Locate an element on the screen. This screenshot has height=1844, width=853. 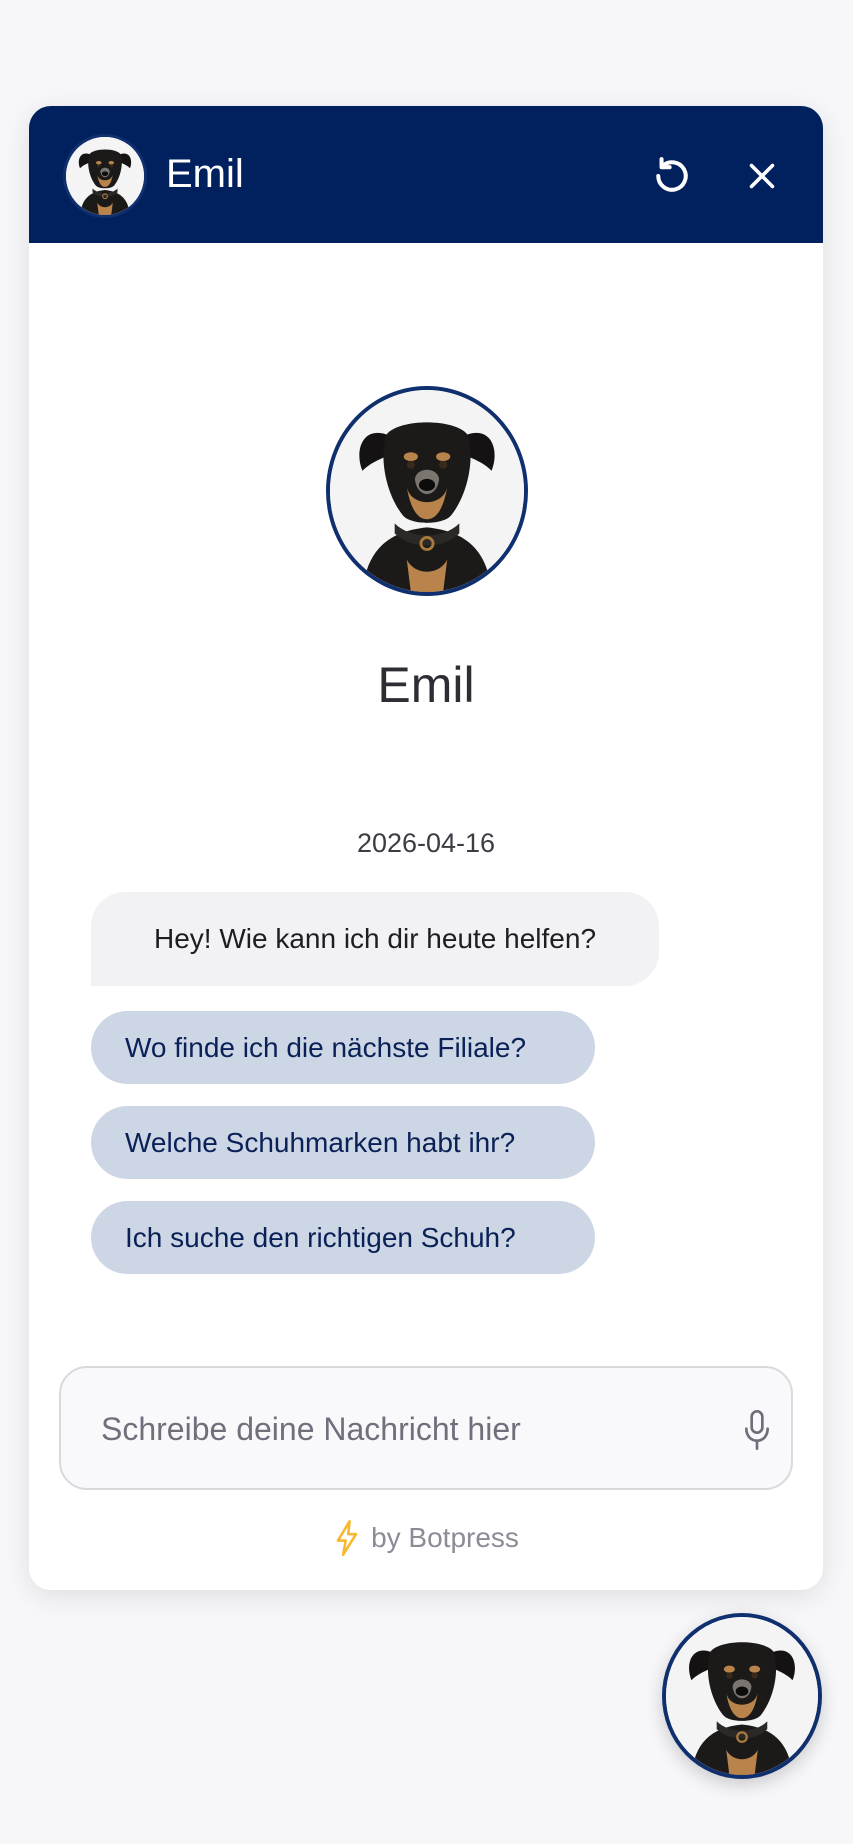
header-title: Emil is located at coordinates (205, 174).